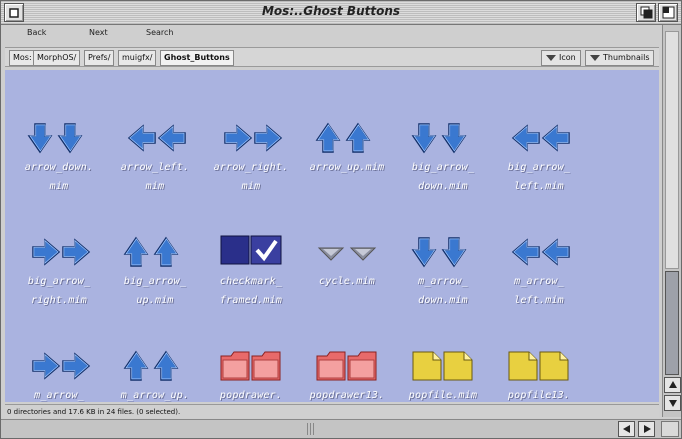 The width and height of the screenshot is (682, 439). I want to click on crumb-prefs: Prefs/, so click(99, 58).